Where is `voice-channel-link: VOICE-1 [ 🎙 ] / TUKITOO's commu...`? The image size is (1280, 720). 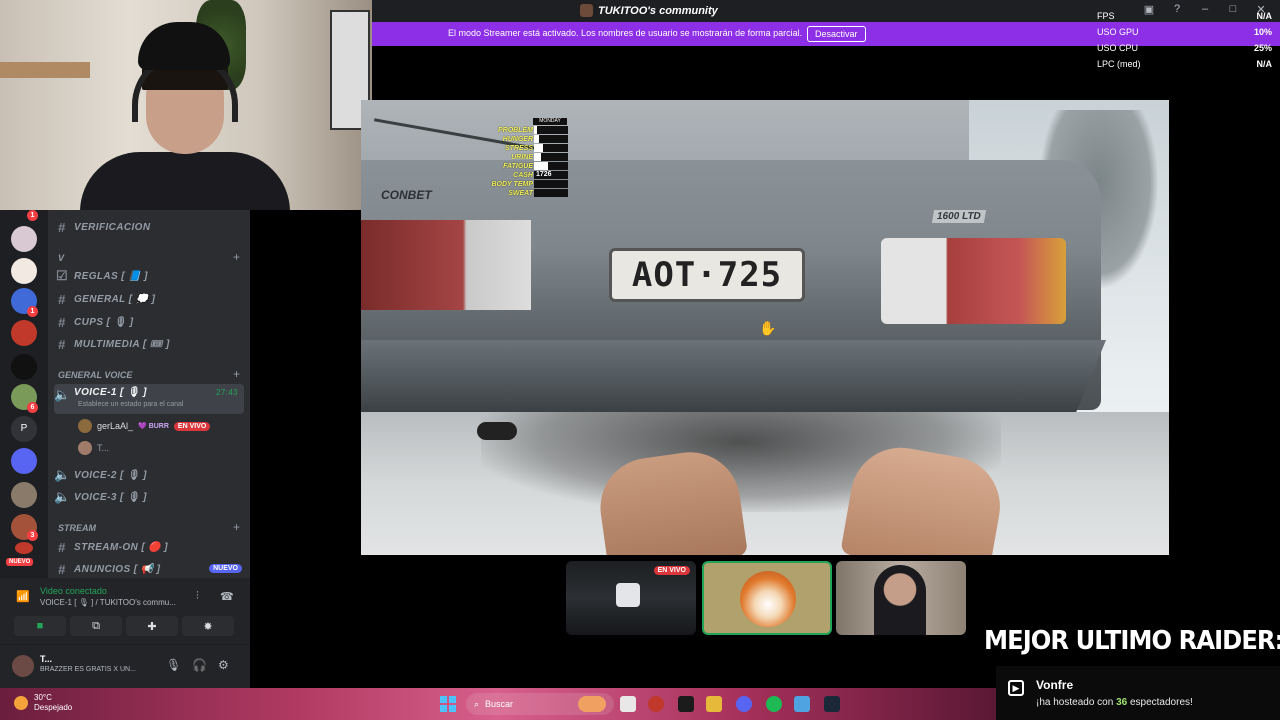
voice-channel-link: VOICE-1 [ 🎙 ] / TUKITOO's commu... is located at coordinates (108, 602).